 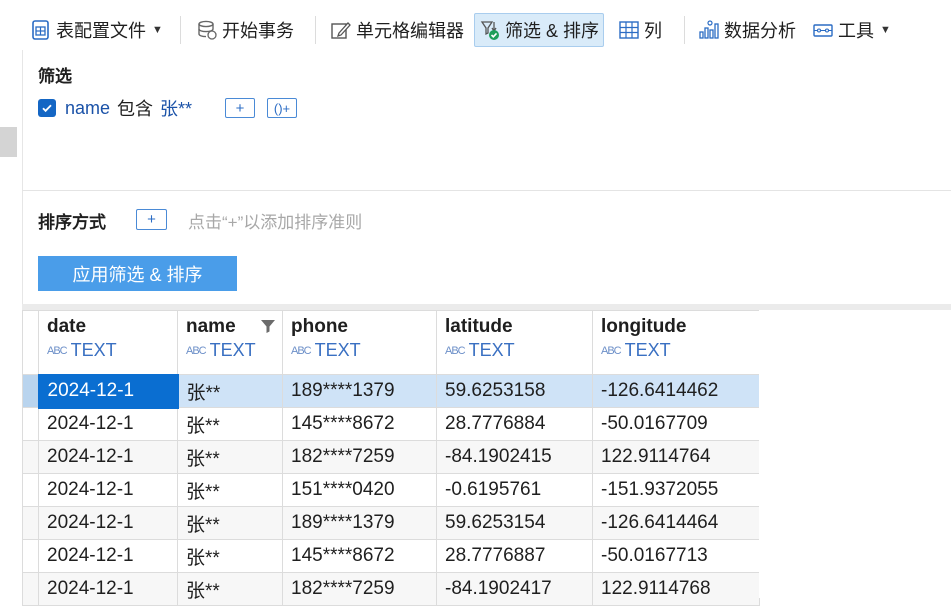 I want to click on table-cell: 59.6253154, so click(x=514, y=523).